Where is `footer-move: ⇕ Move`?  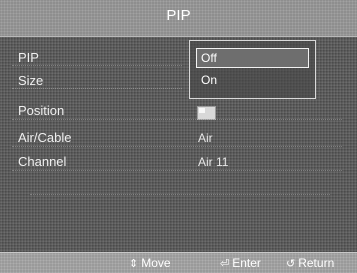 footer-move: ⇕ Move is located at coordinates (150, 263).